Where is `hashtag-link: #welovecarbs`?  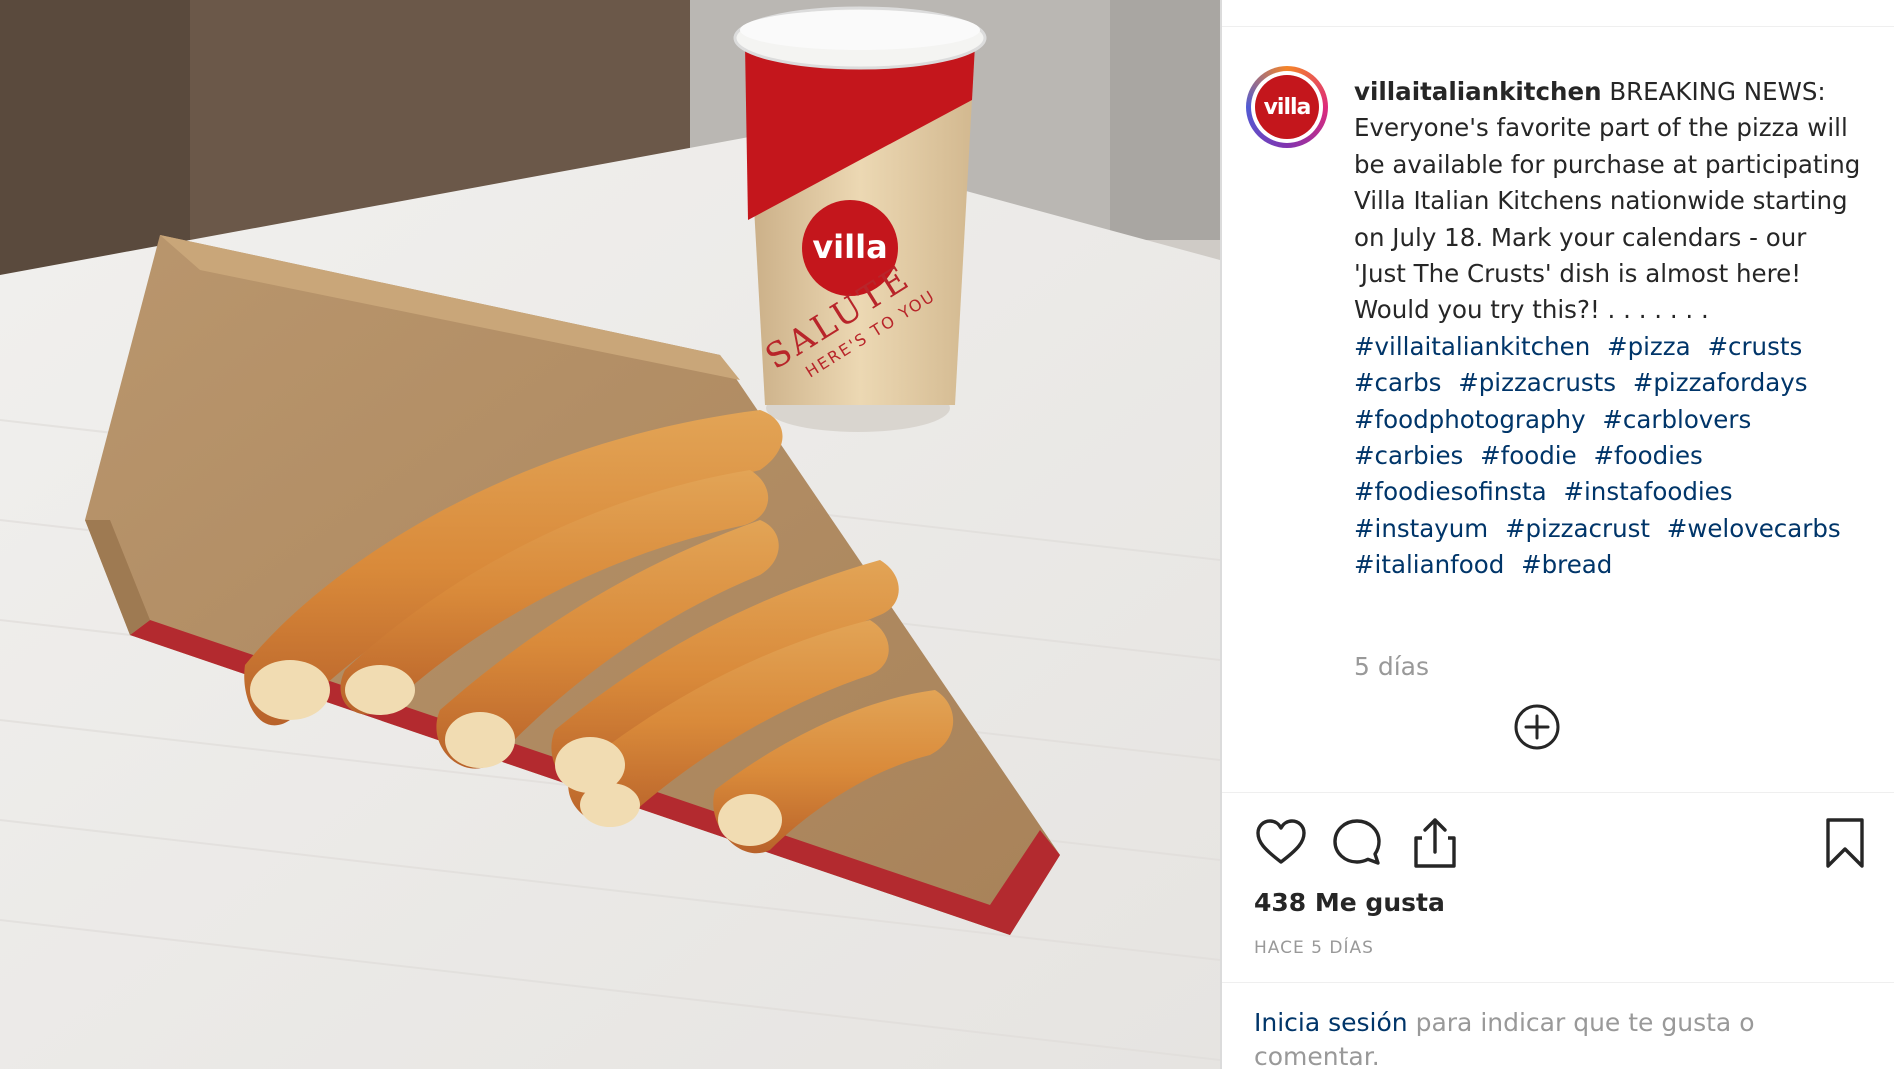 hashtag-link: #welovecarbs is located at coordinates (1754, 528).